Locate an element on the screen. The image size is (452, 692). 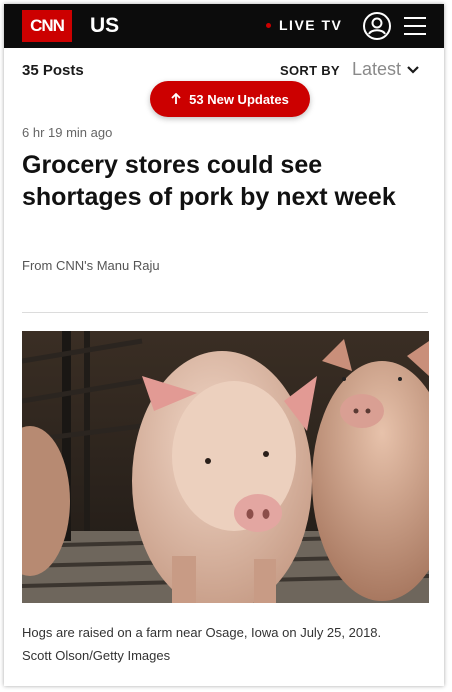
live-tv-label: LIVE TV is located at coordinates (311, 25).